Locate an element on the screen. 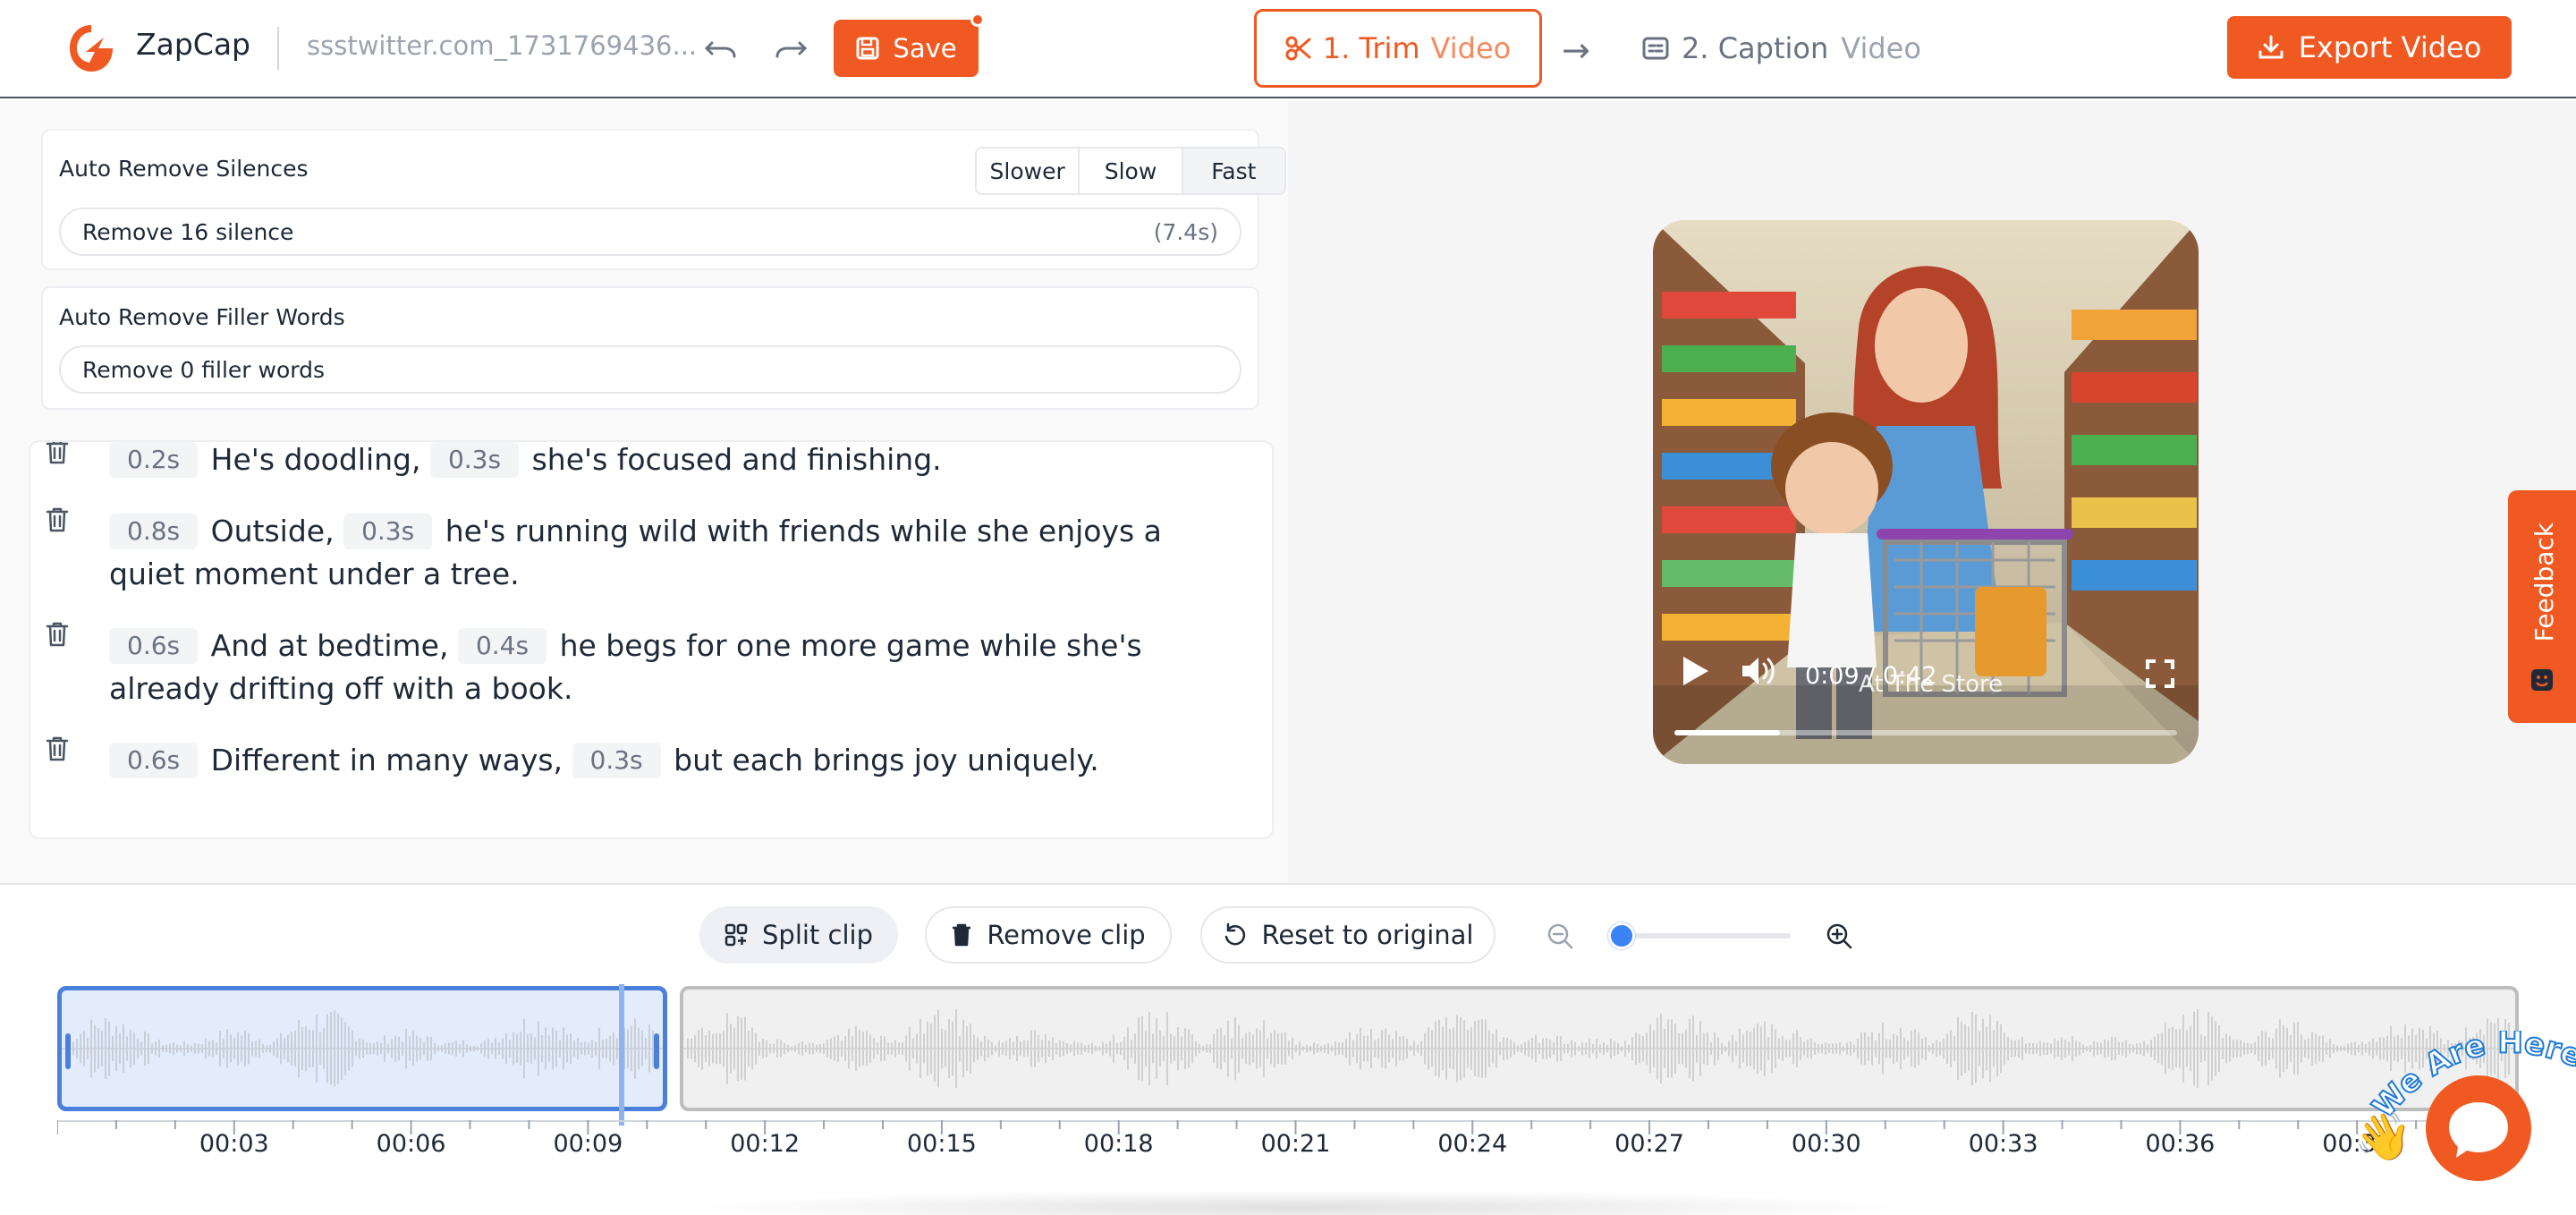 Image resolution: width=2576 pixels, height=1215 pixels. step2-number: 2. Caption is located at coordinates (1755, 48).